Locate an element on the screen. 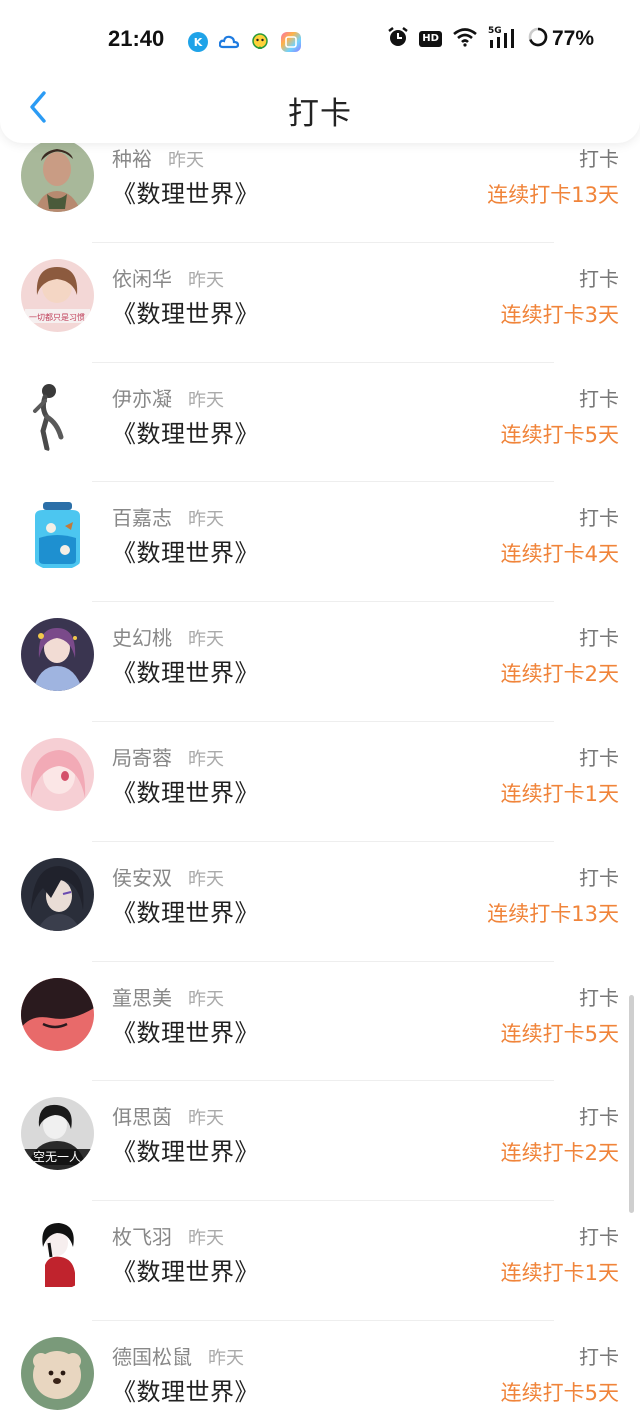 This screenshot has width=640, height=1422. user-name: 侯安双 昨天 is located at coordinates (168, 876).